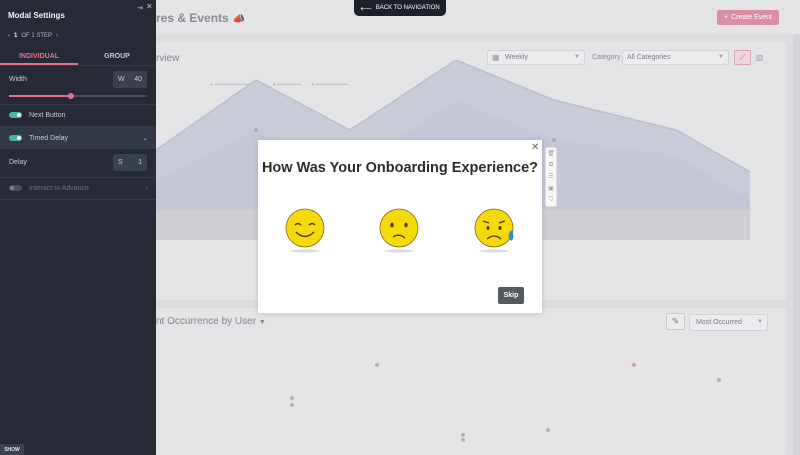 This screenshot has width=800, height=455. Describe the element at coordinates (211, 321) in the screenshot. I see `occurrence-card-title: nt Occurrence by User ▼` at that location.